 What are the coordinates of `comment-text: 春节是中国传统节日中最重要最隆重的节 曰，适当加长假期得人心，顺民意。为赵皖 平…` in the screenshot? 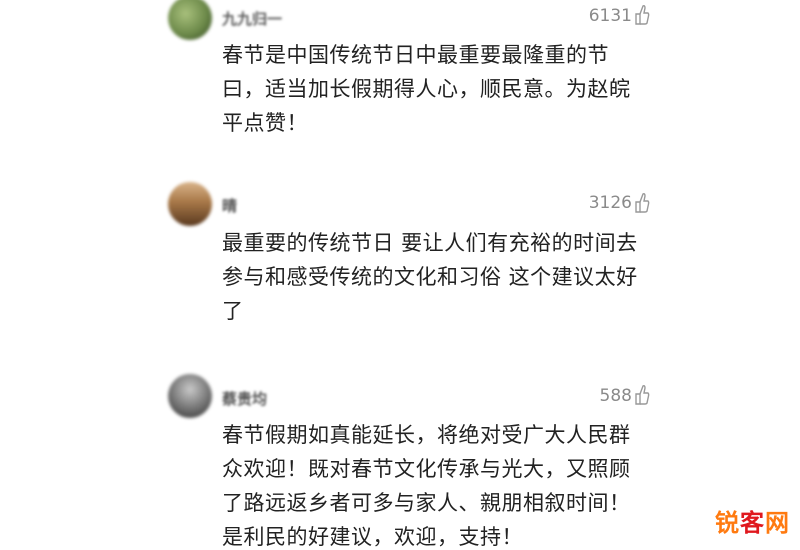 It's located at (442, 89).